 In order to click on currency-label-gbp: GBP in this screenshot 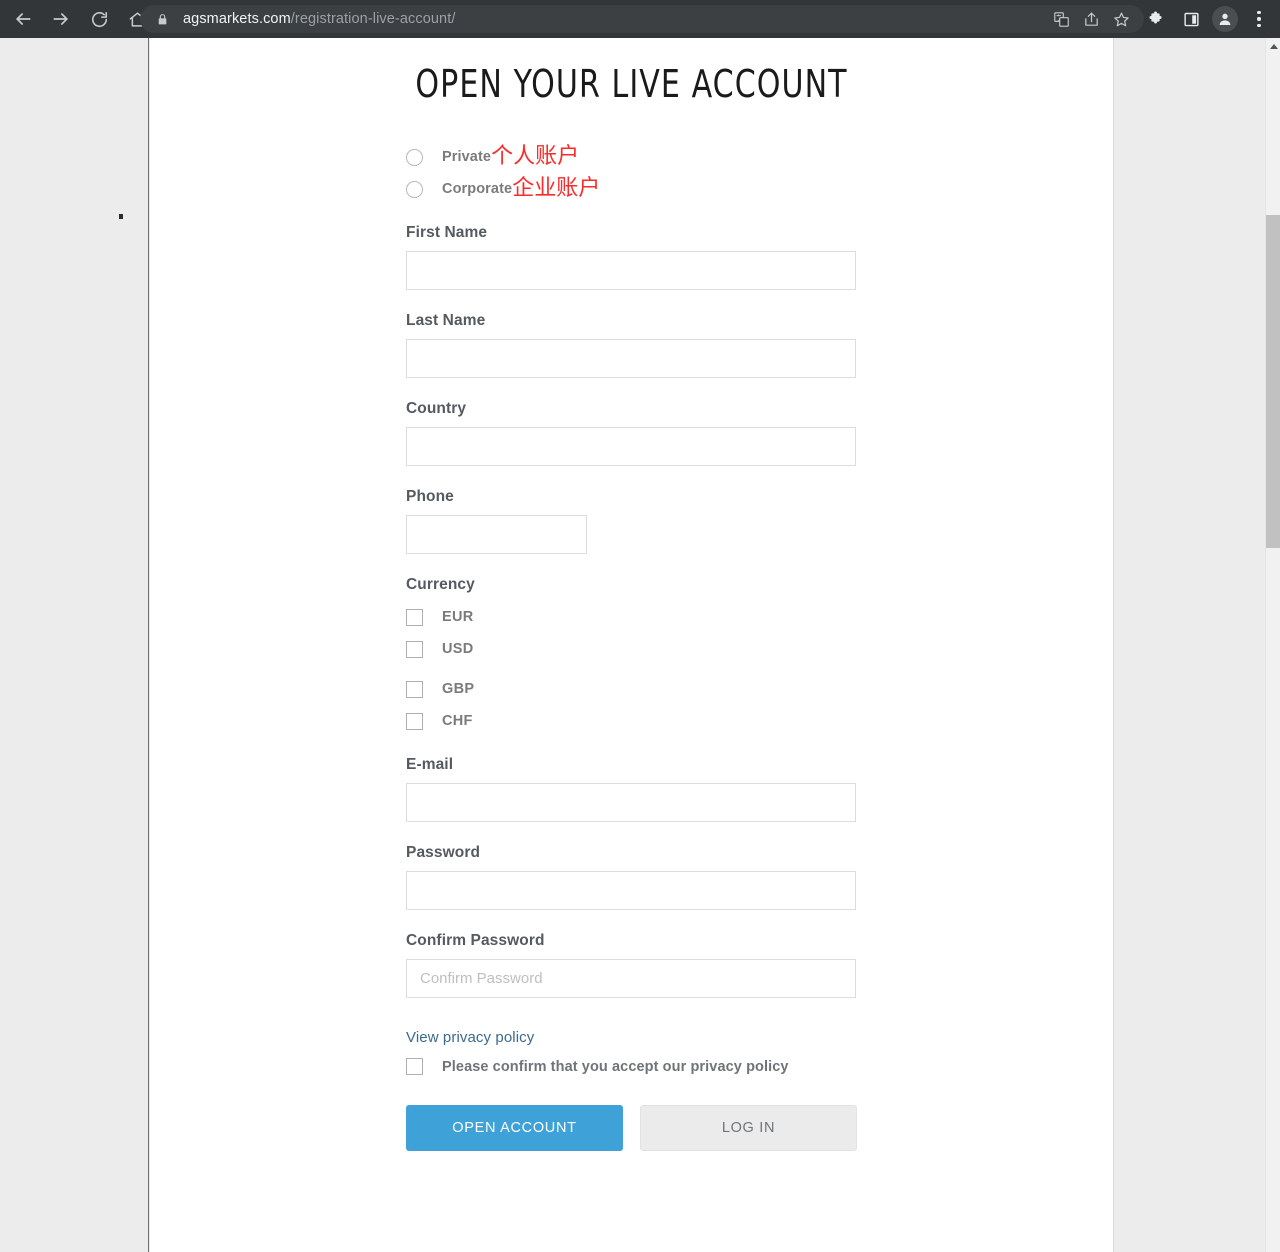, I will do `click(458, 689)`.